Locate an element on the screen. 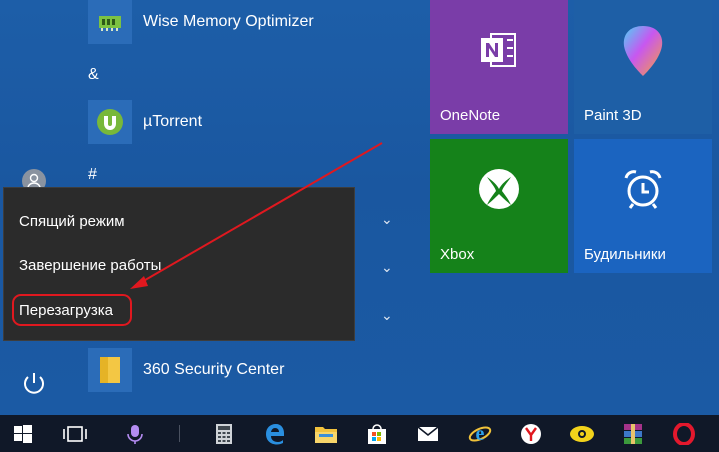 Image resolution: width=719 pixels, height=452 pixels. shutdown-option: Завершение работы is located at coordinates (90, 265).